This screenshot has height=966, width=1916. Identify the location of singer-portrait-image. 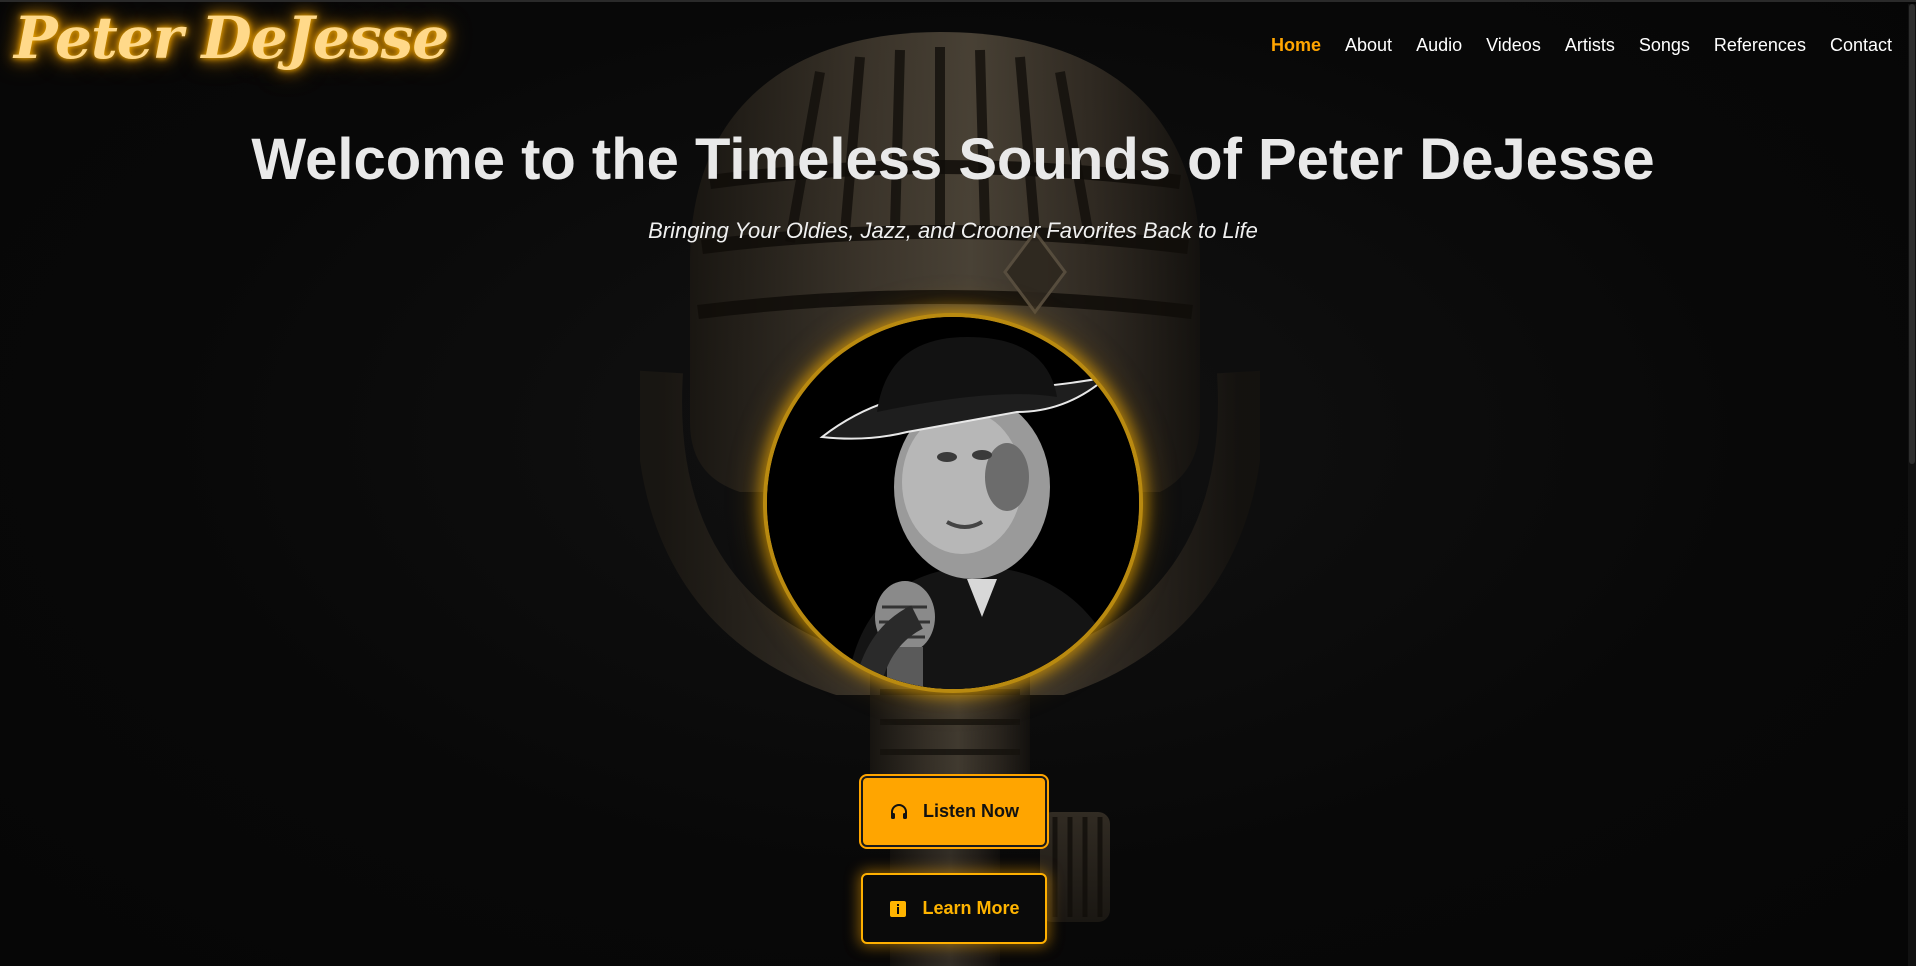
(953, 503).